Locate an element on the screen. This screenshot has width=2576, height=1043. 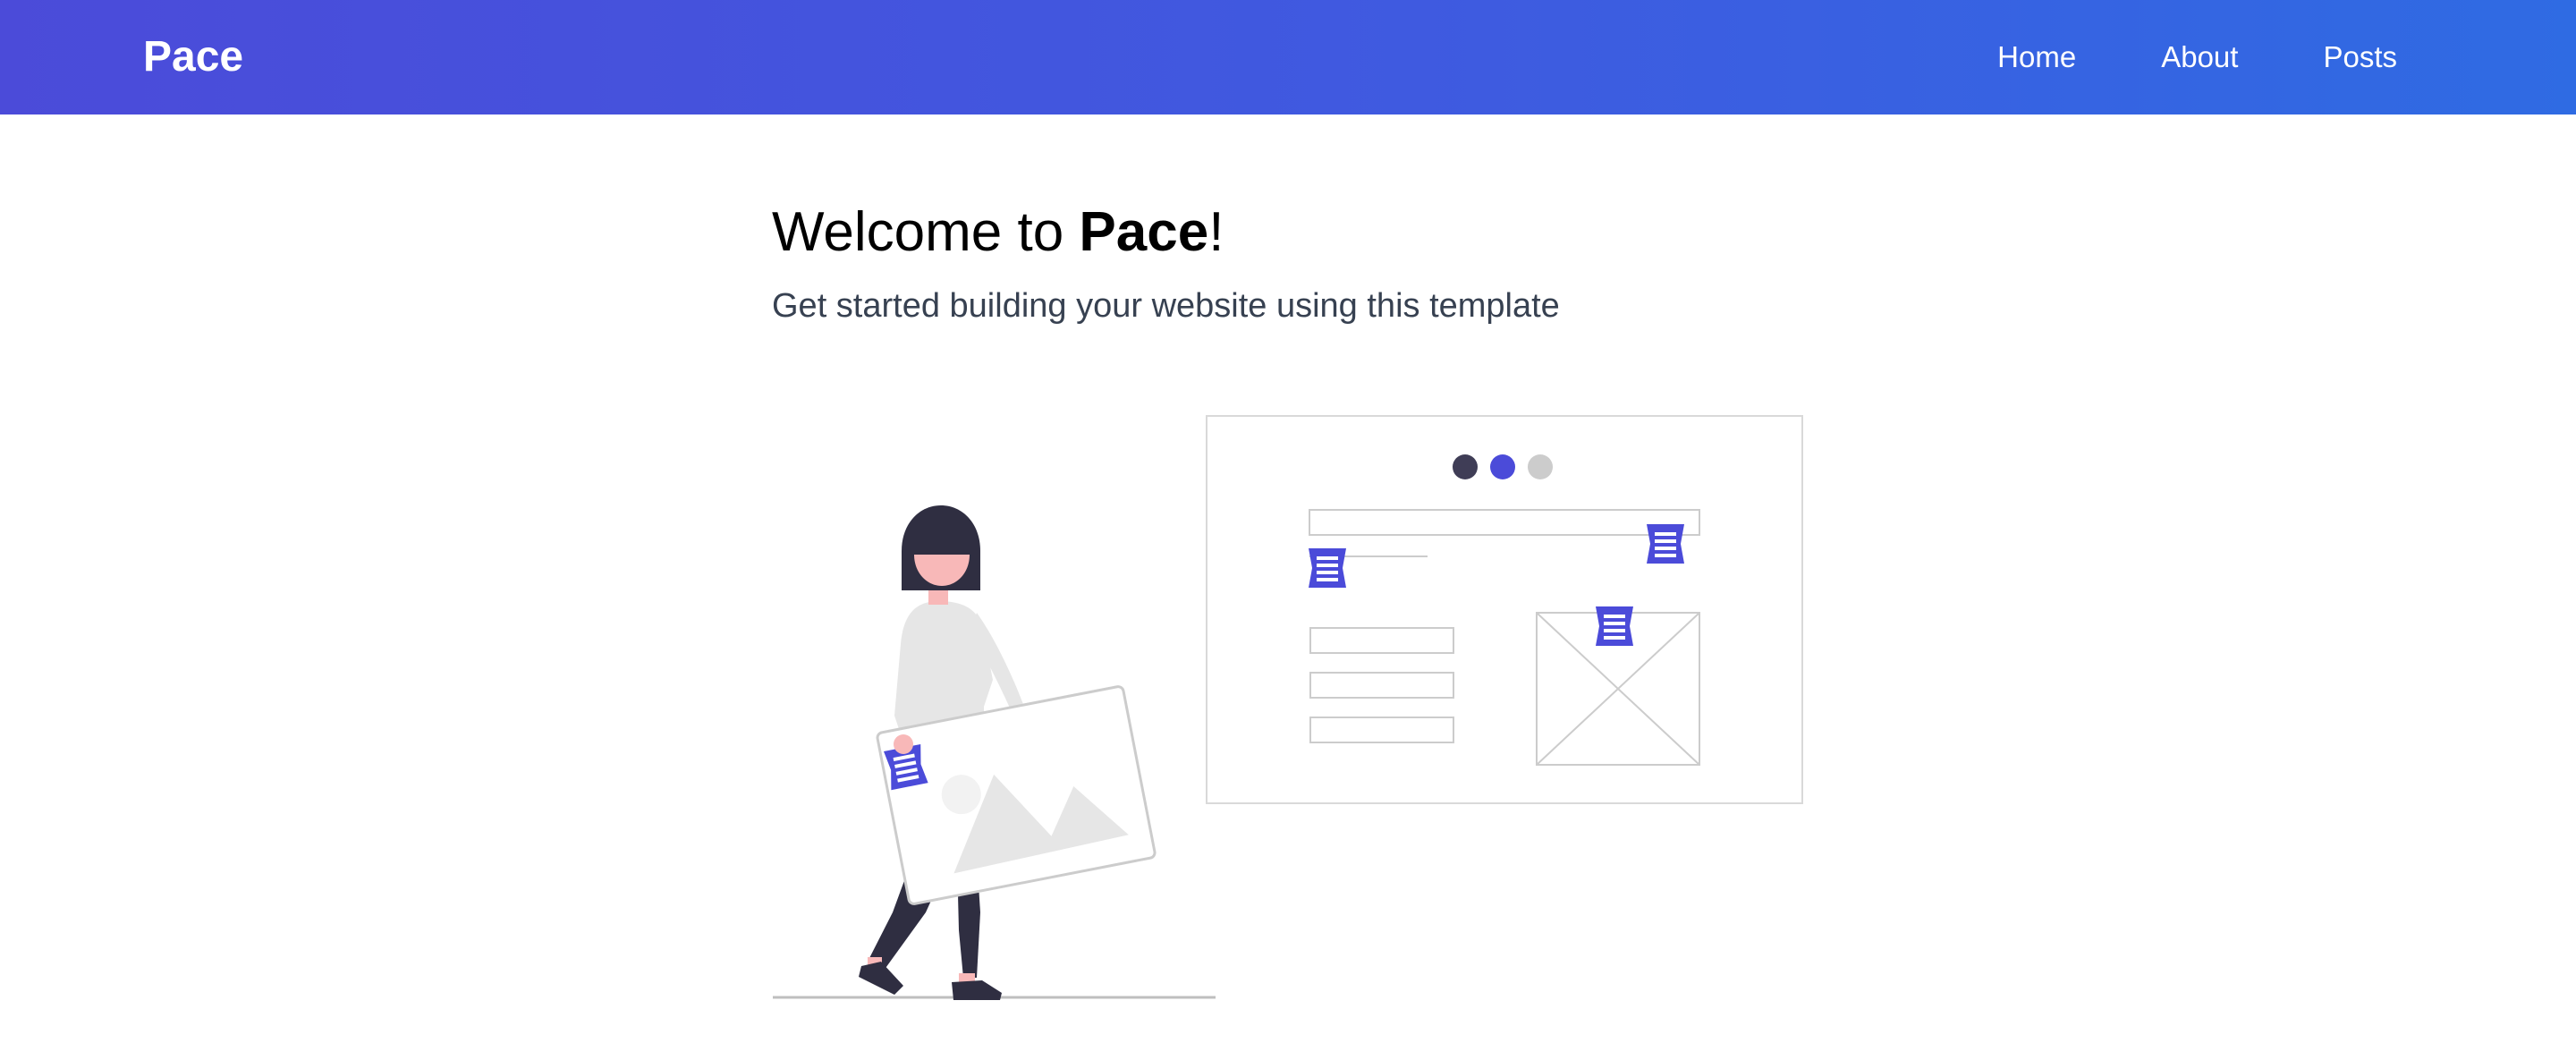
window-dot-light is located at coordinates (1540, 466).